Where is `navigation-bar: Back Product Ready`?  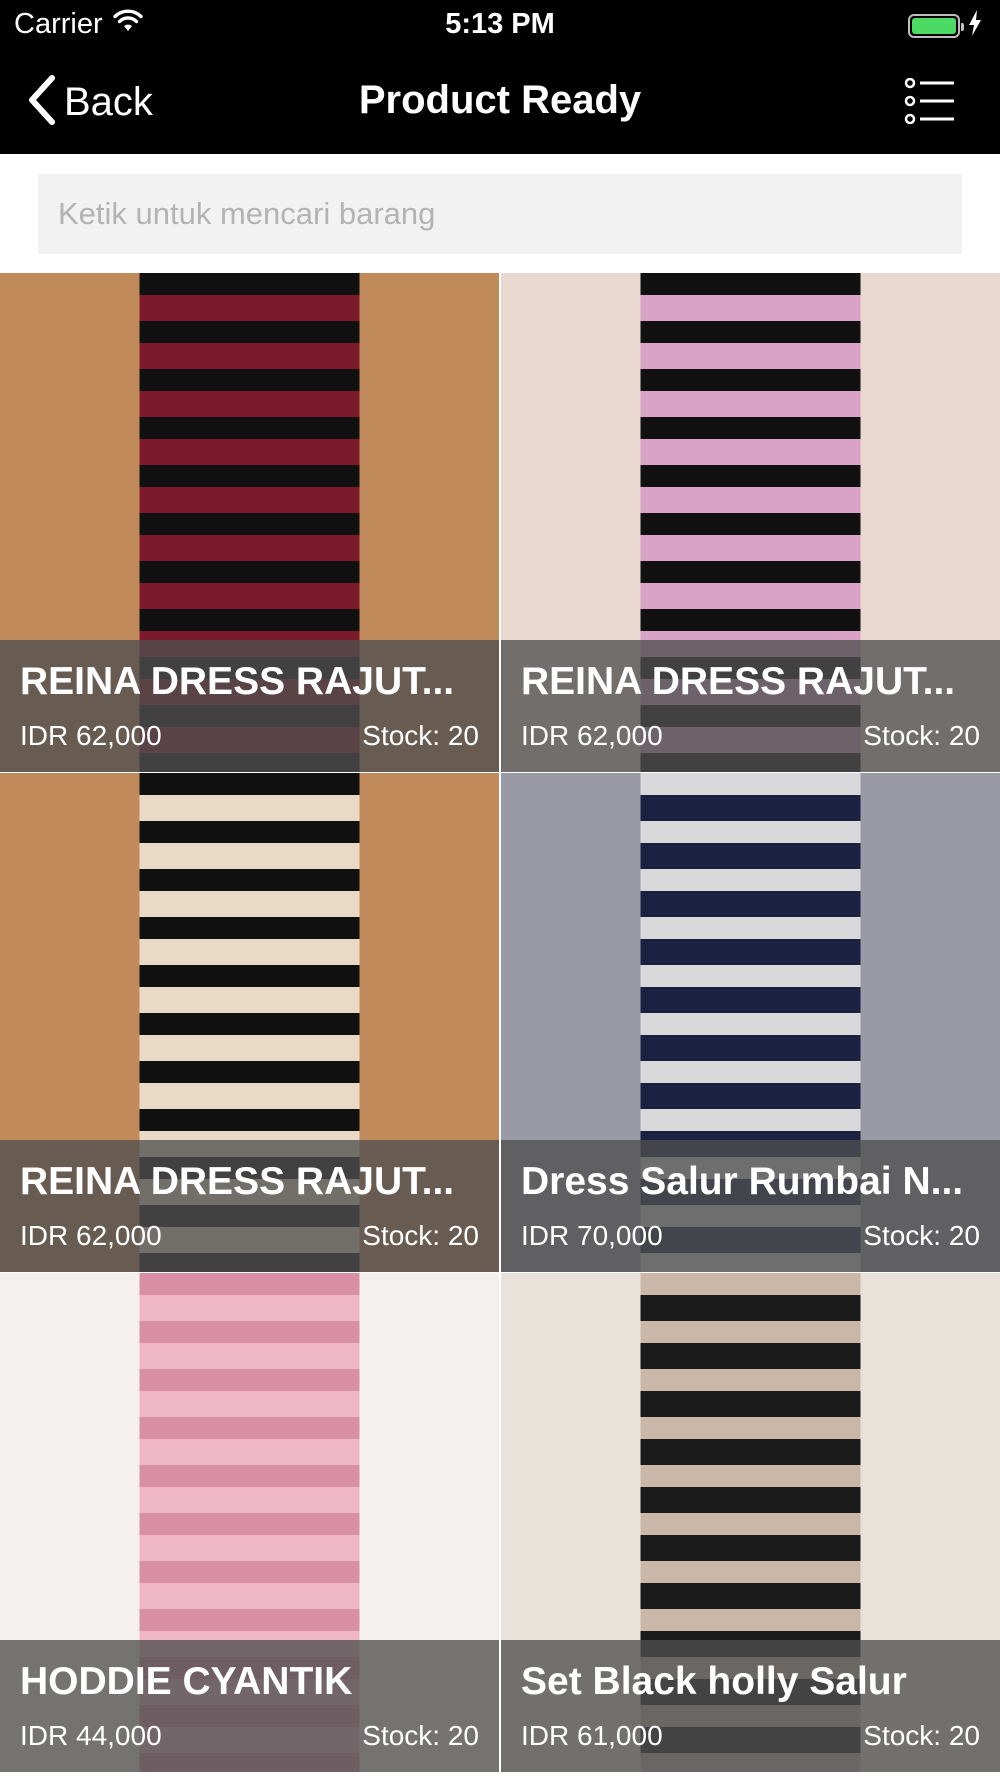
navigation-bar: Back Product Ready is located at coordinates (500, 102).